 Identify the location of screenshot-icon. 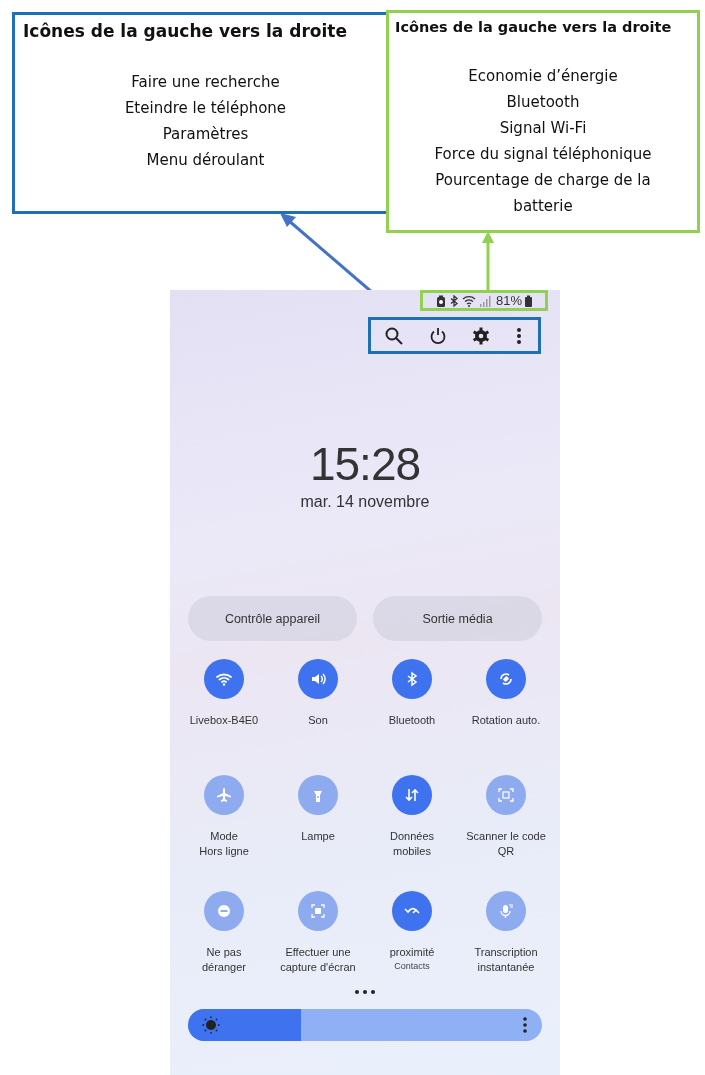
(318, 911).